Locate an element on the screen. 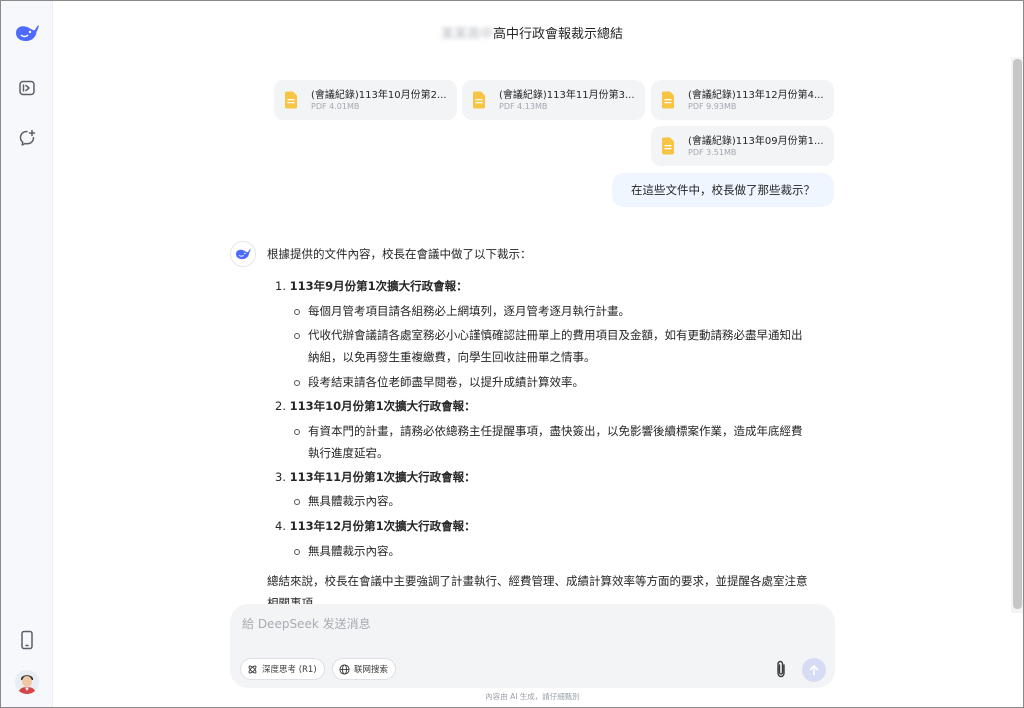  paperclip-icon is located at coordinates (781, 669).